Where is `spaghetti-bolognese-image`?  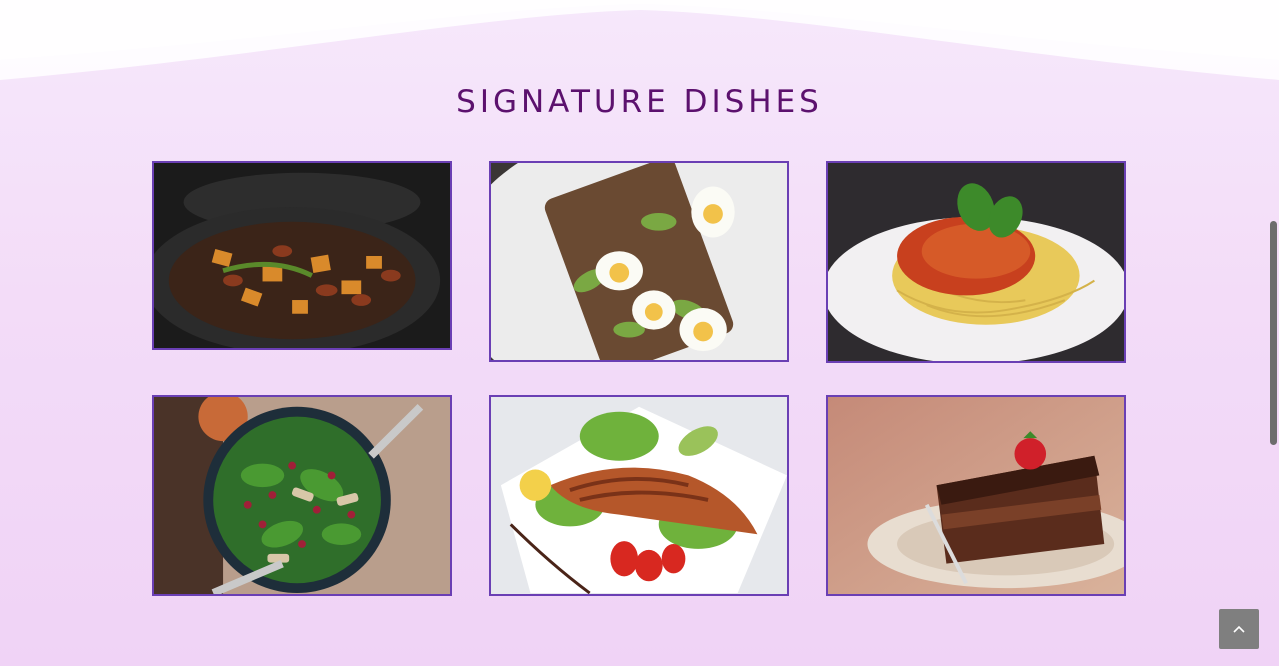
spaghetti-bolognese-image is located at coordinates (976, 262).